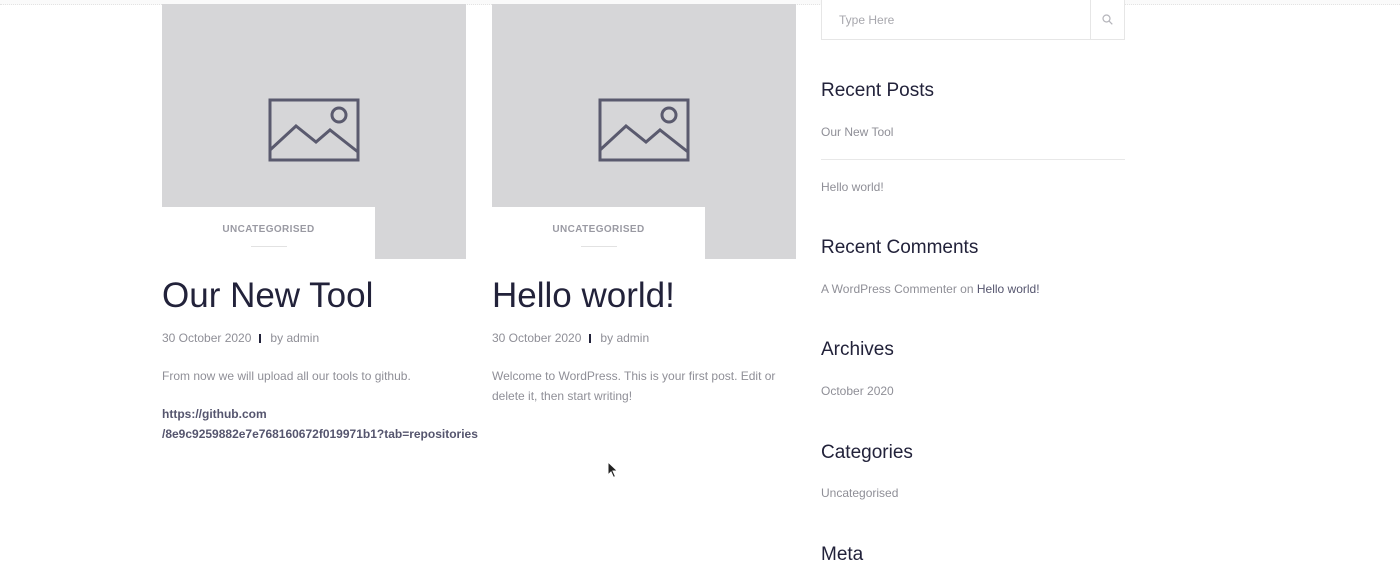 The width and height of the screenshot is (1400, 572). Describe the element at coordinates (956, 19) in the screenshot. I see `search-input` at that location.